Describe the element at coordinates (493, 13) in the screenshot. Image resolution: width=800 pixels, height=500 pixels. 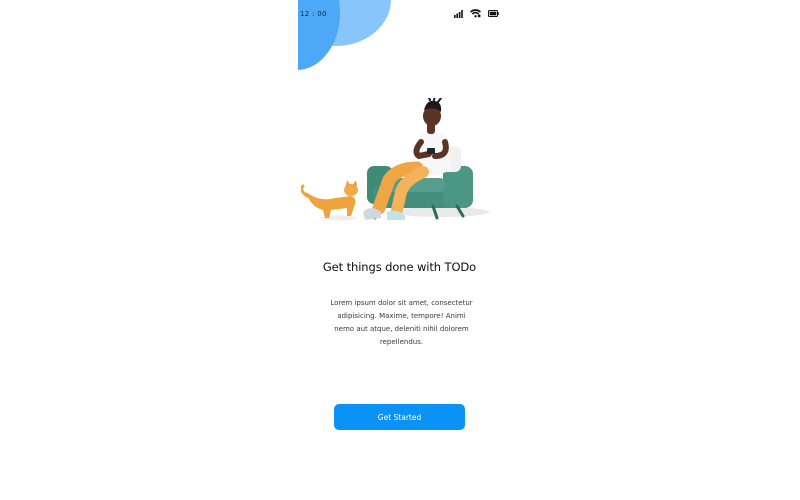
I see `battery-icon` at that location.